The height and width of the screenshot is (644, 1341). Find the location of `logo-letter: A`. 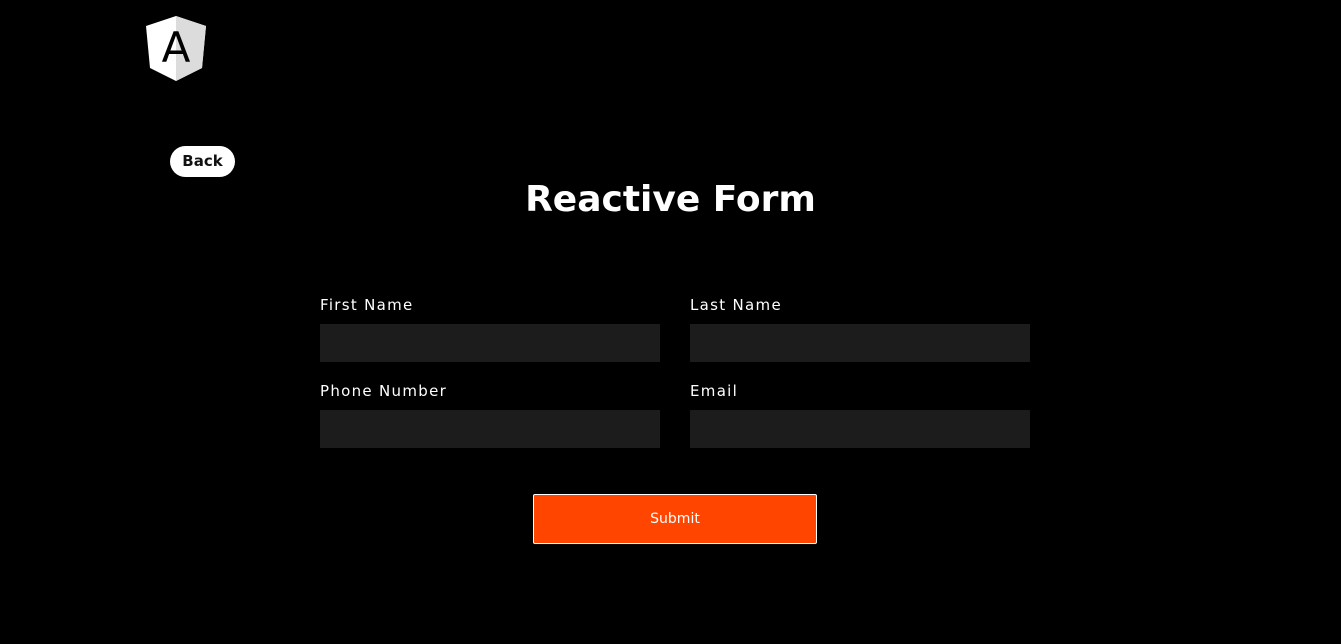

logo-letter: A is located at coordinates (176, 47).